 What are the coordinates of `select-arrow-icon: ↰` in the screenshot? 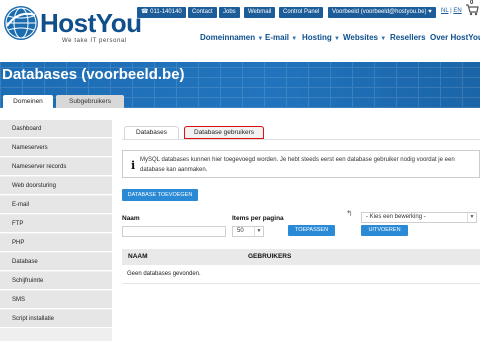 It's located at (349, 213).